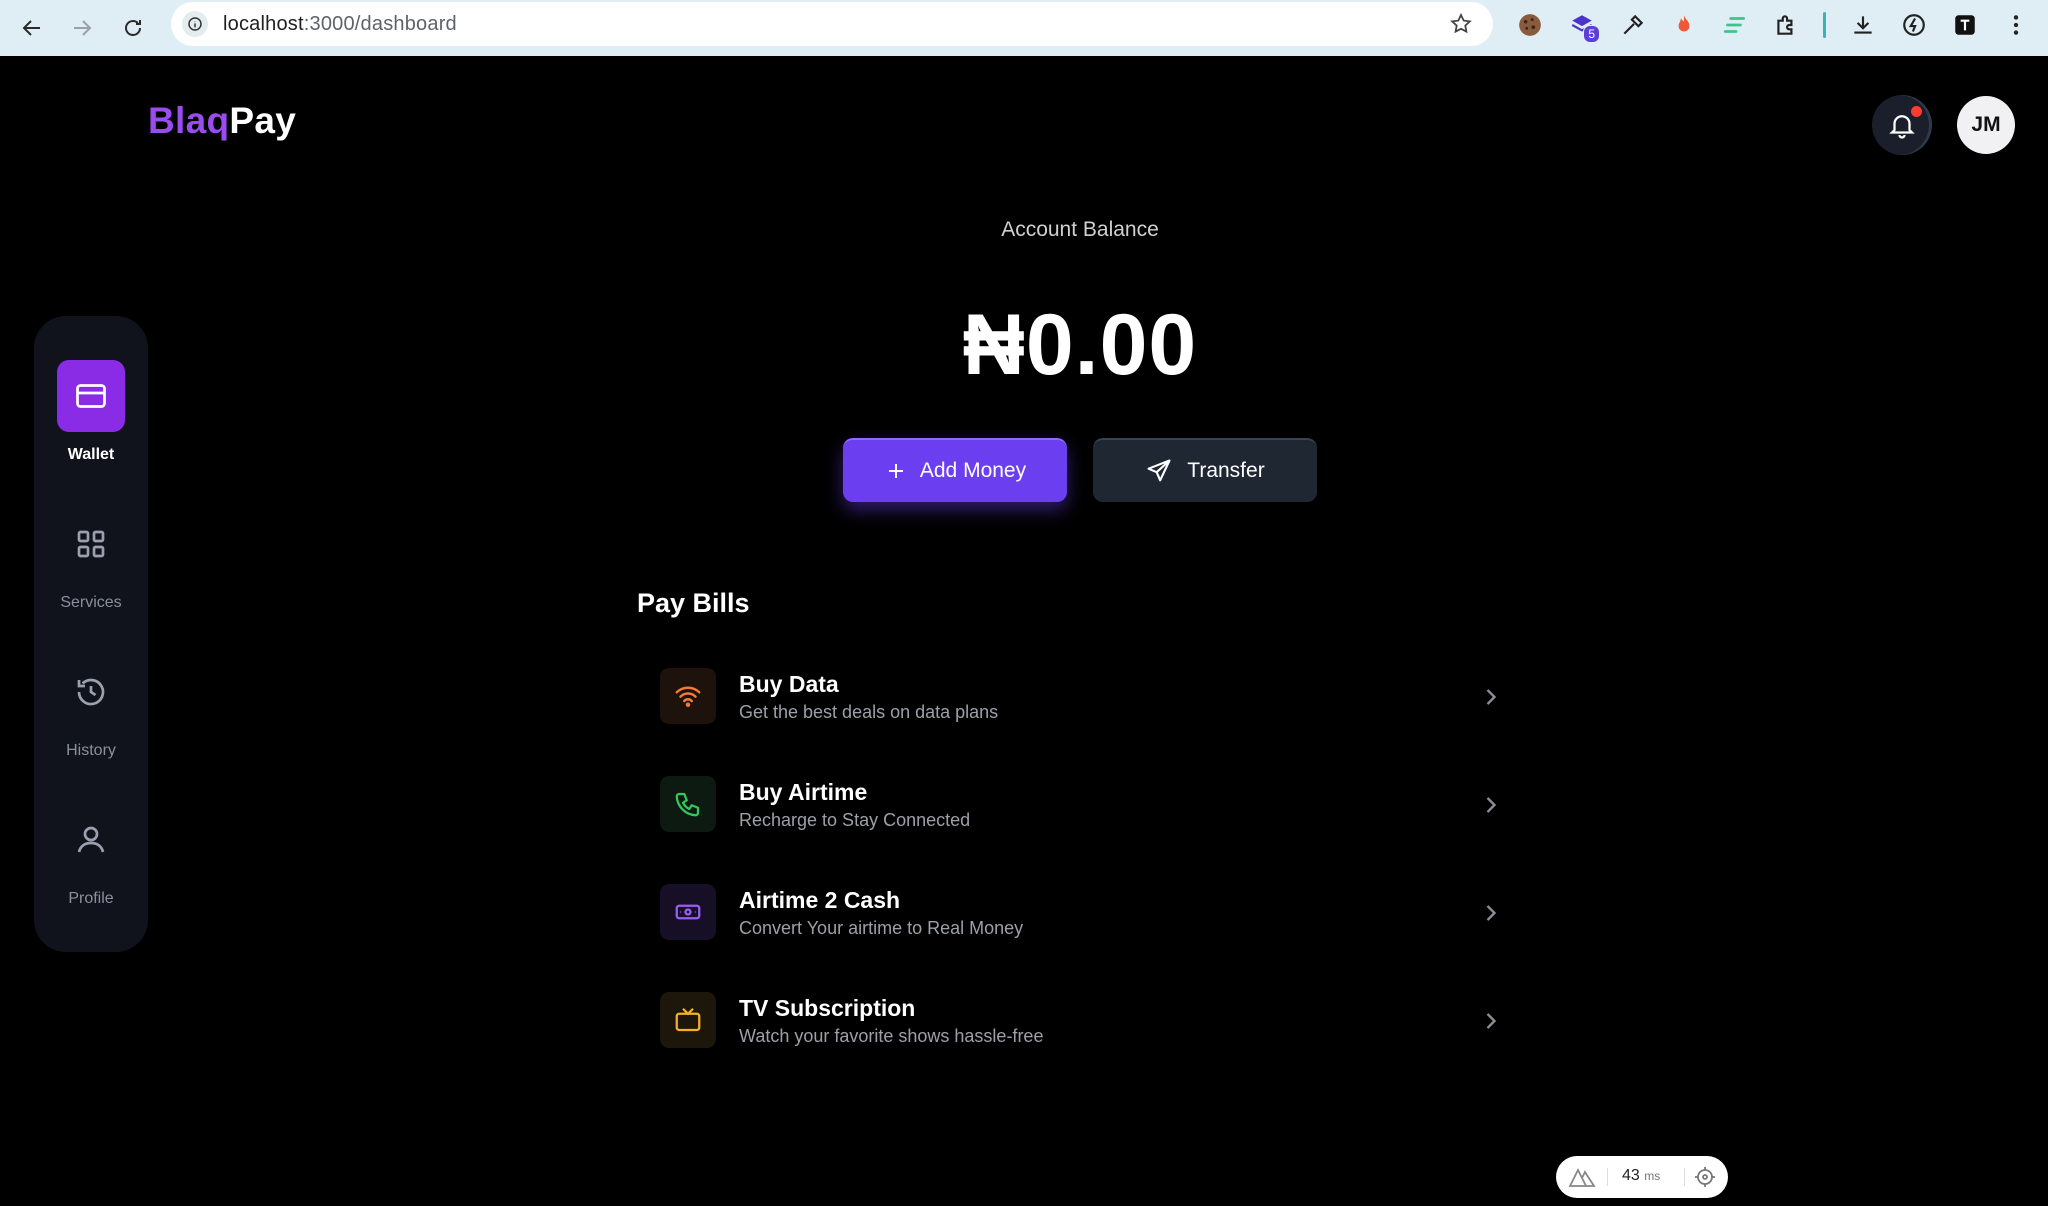 This screenshot has height=1206, width=2048. I want to click on kebab-menu-icon, so click(2016, 25).